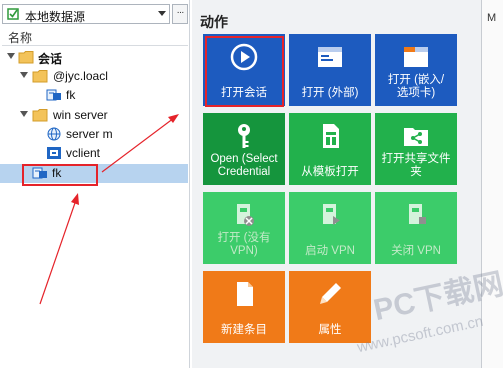 This screenshot has width=503, height=368. What do you see at coordinates (416, 251) in the screenshot?
I see `tile-label: 关闭 VPN` at bounding box center [416, 251].